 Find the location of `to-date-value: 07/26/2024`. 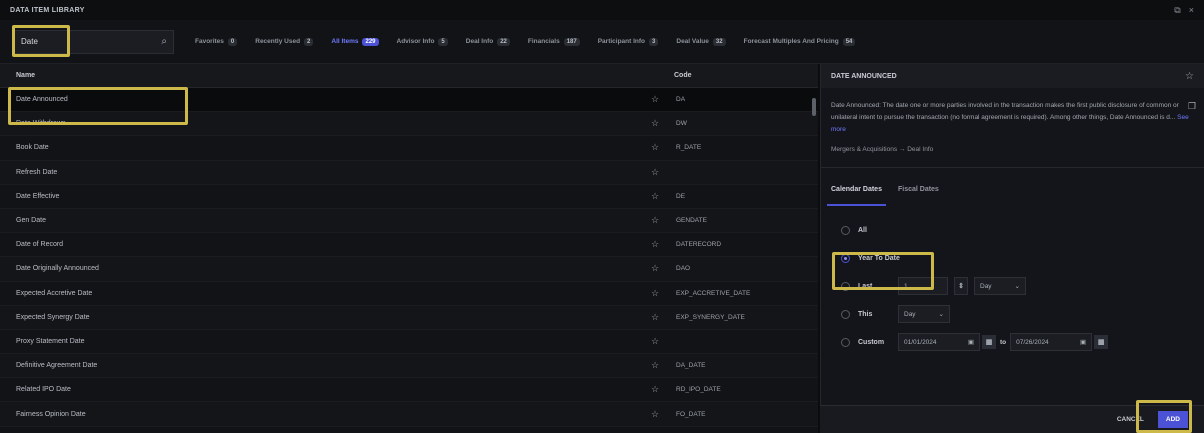

to-date-value: 07/26/2024 is located at coordinates (1032, 342).